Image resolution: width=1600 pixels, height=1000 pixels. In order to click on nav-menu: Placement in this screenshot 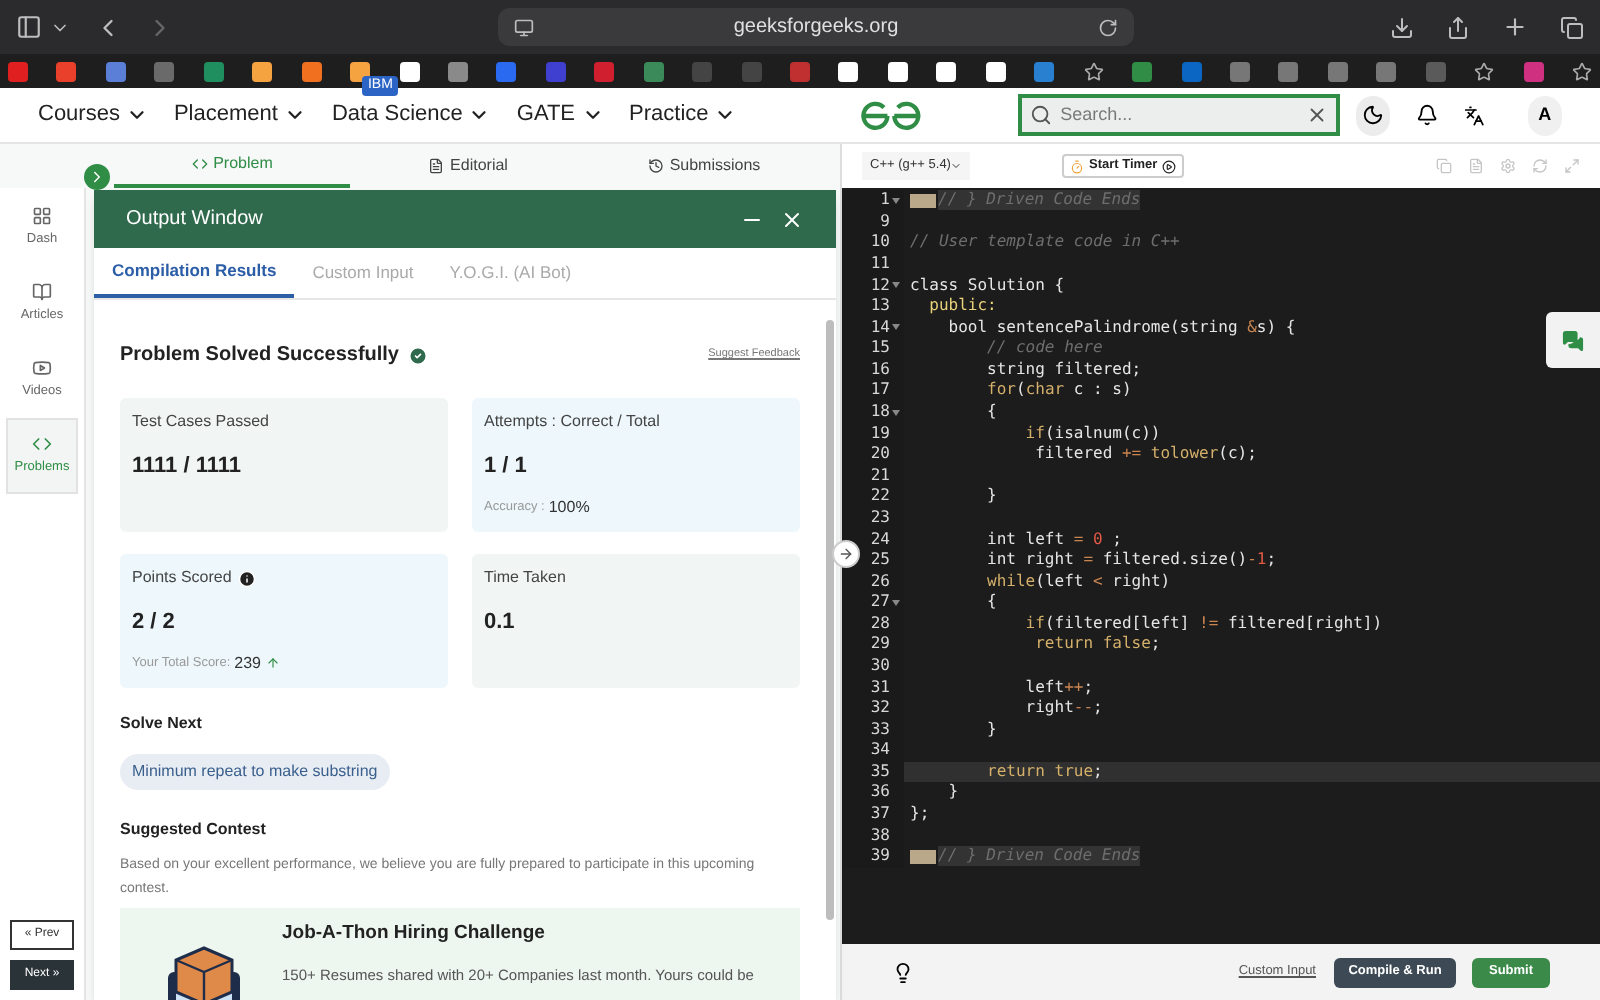, I will do `click(239, 115)`.